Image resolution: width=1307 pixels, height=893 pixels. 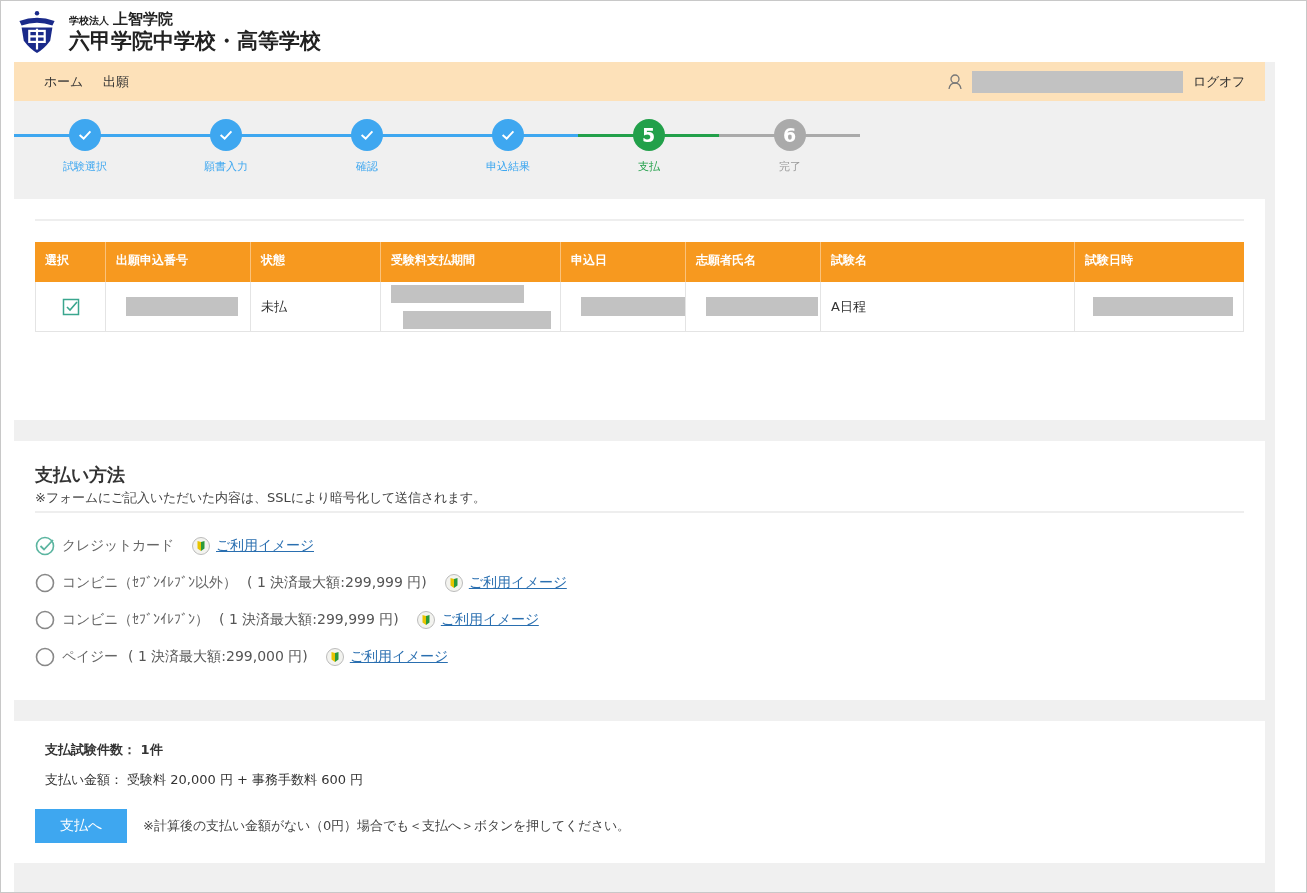 What do you see at coordinates (261, 498) in the screenshot?
I see `ssl-note: ※フォームにご記入いただいた内容は、SSLにより暗号化して送信されます。` at bounding box center [261, 498].